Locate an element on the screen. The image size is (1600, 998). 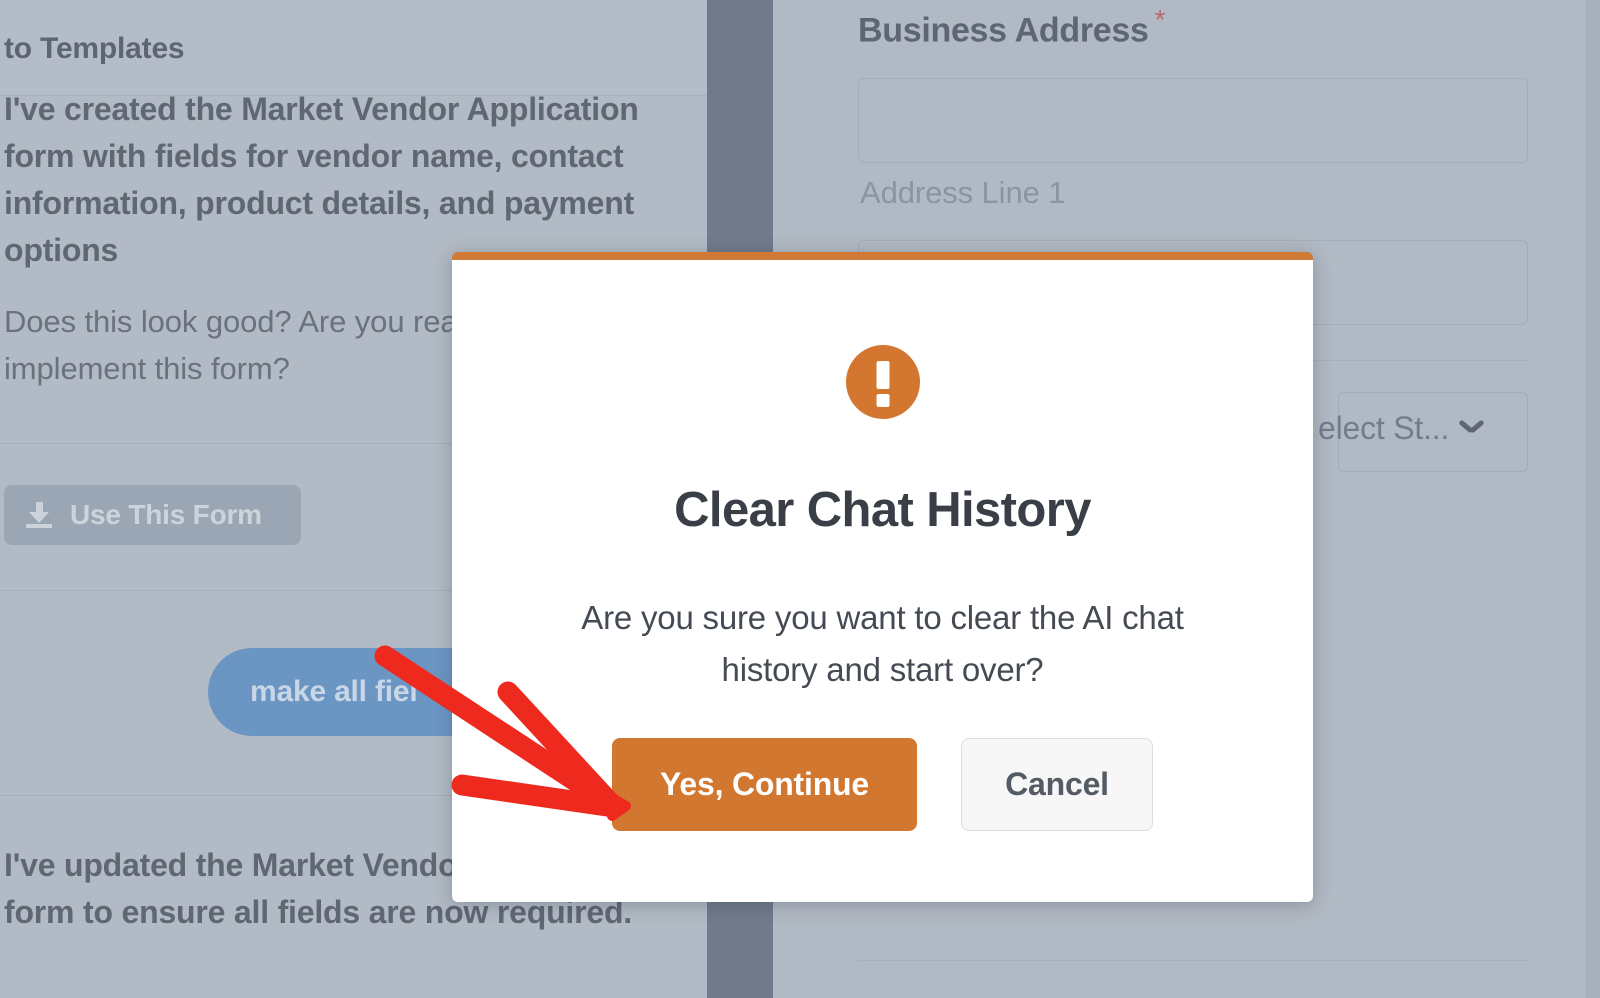
dialog-actions: Yes, Continue Cancel is located at coordinates (882, 784).